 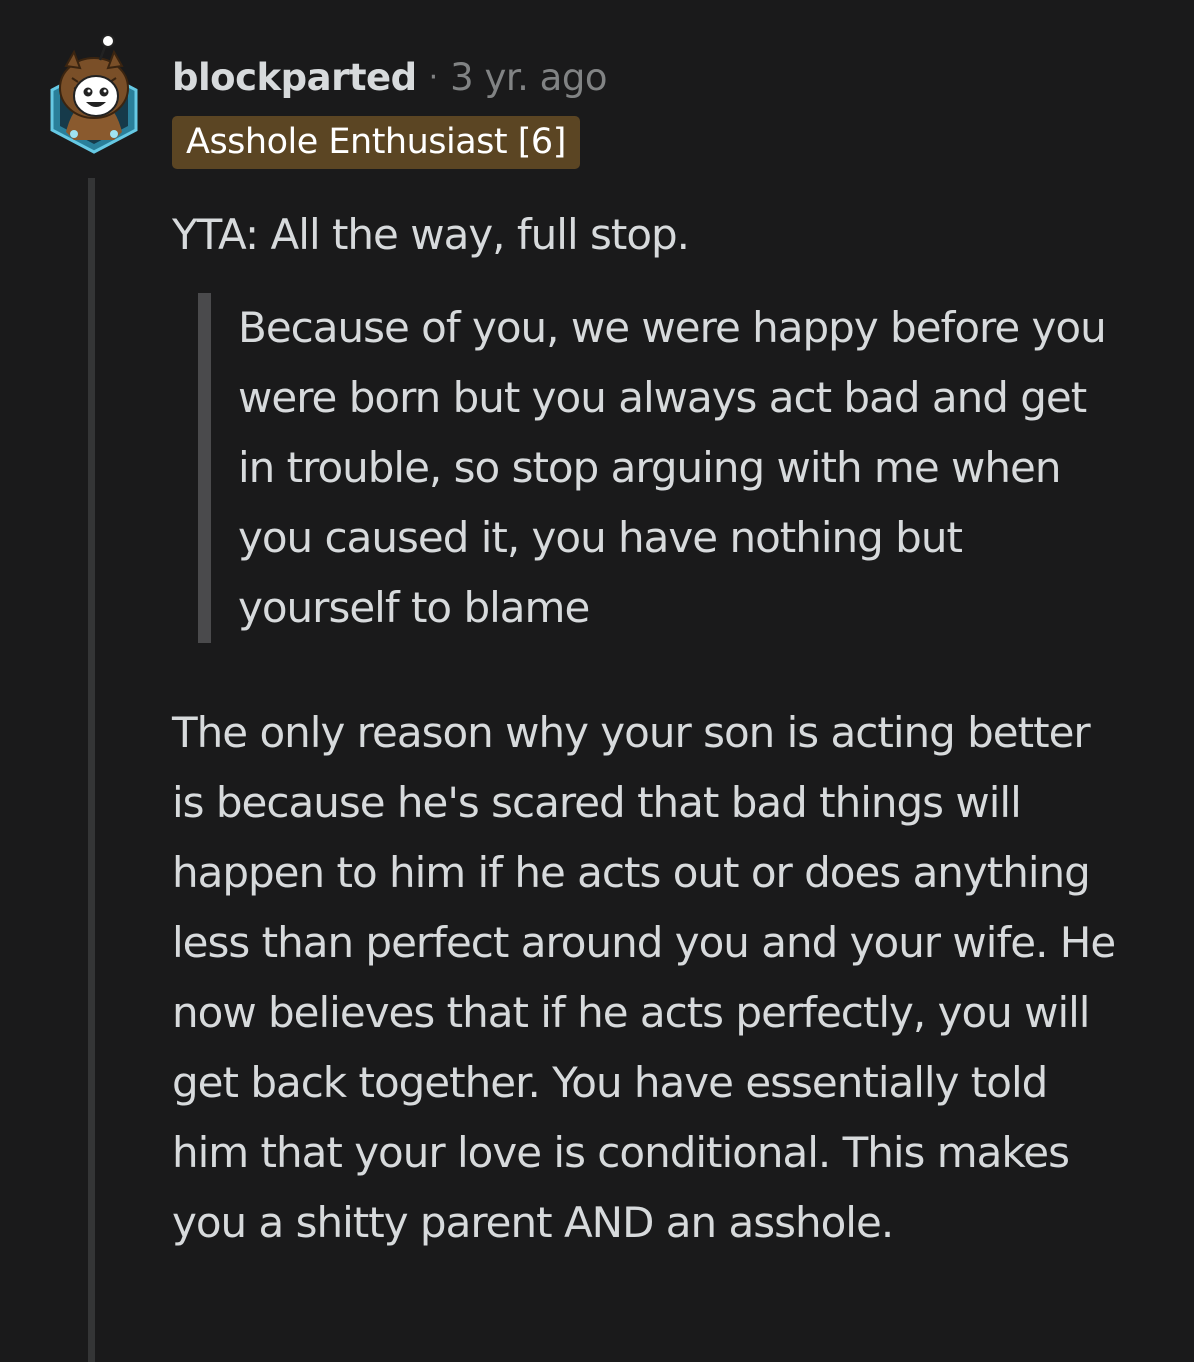 What do you see at coordinates (204, 468) in the screenshot?
I see `blockquote-bar` at bounding box center [204, 468].